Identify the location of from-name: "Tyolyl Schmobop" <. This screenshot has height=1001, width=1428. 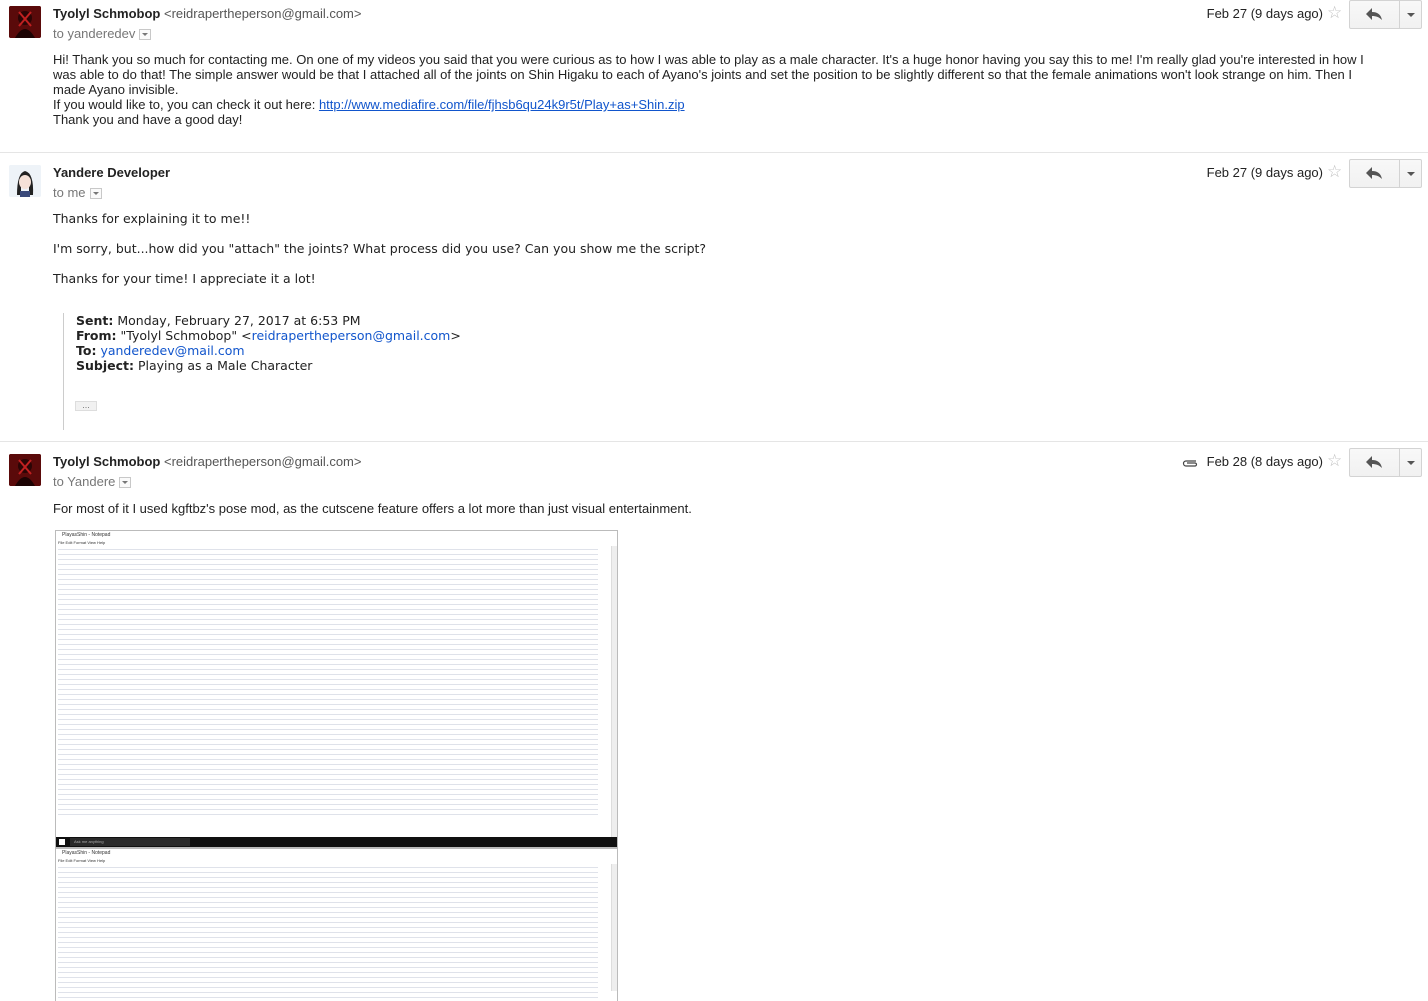
(186, 335).